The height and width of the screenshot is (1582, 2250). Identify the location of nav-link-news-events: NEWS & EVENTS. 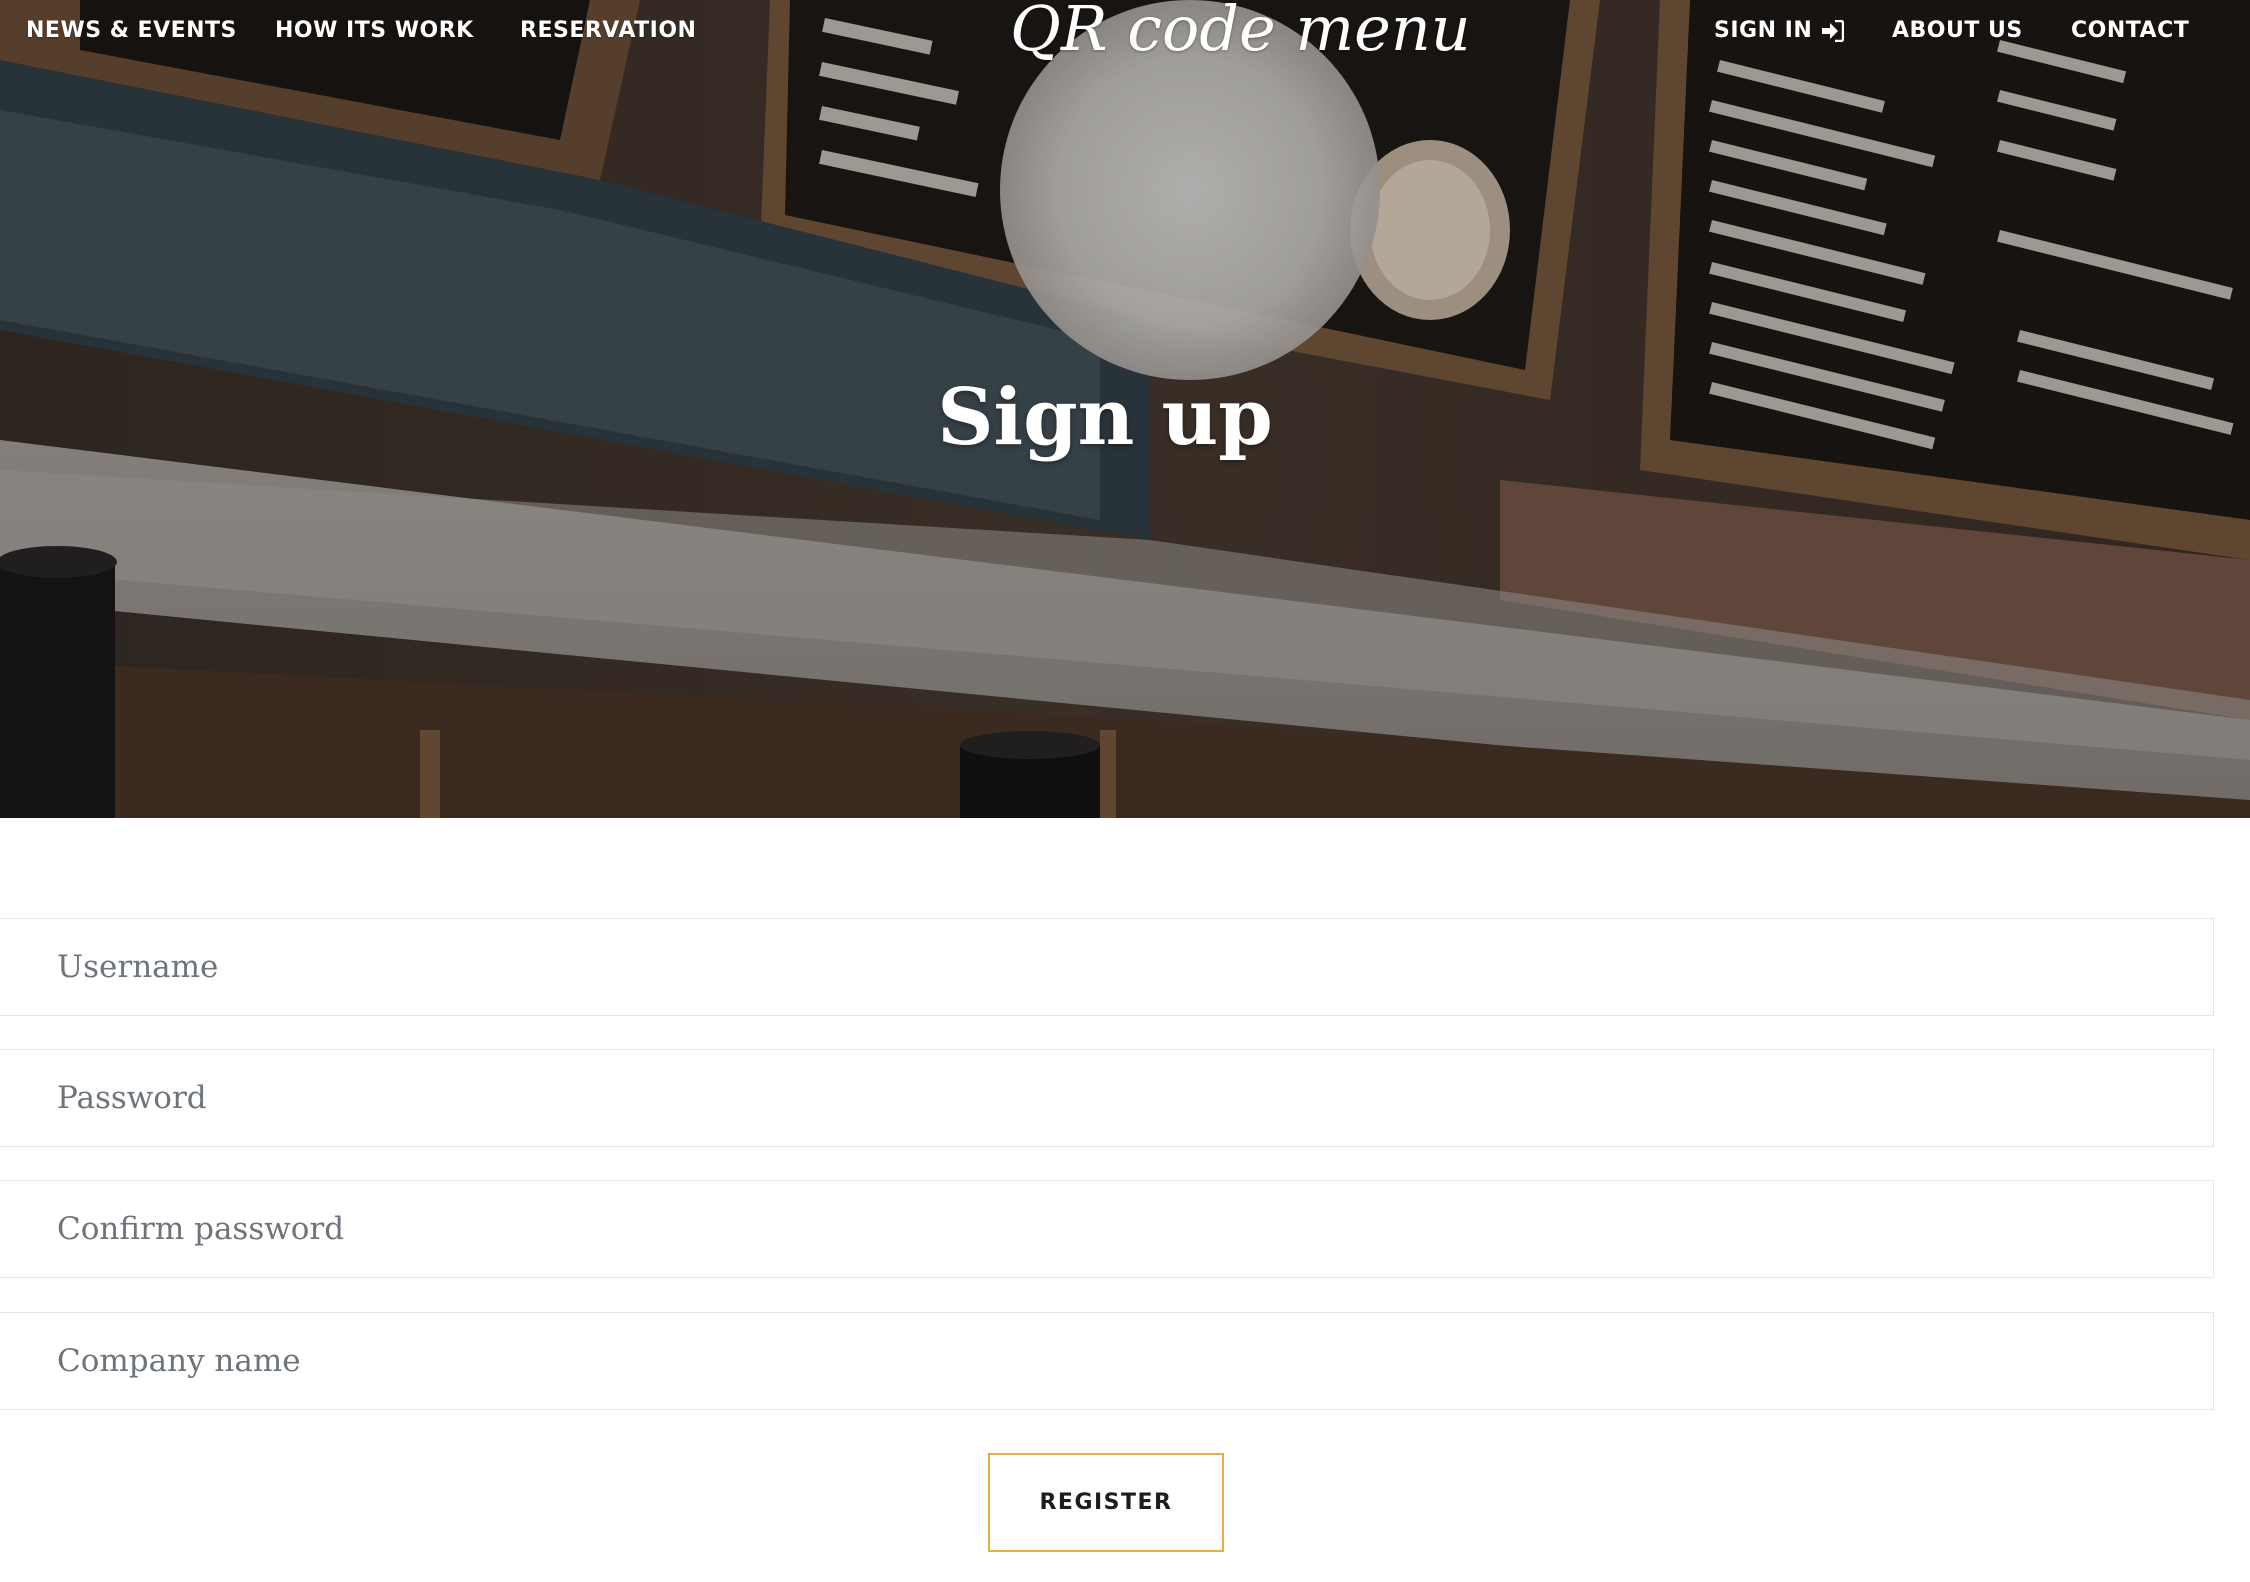
(131, 31).